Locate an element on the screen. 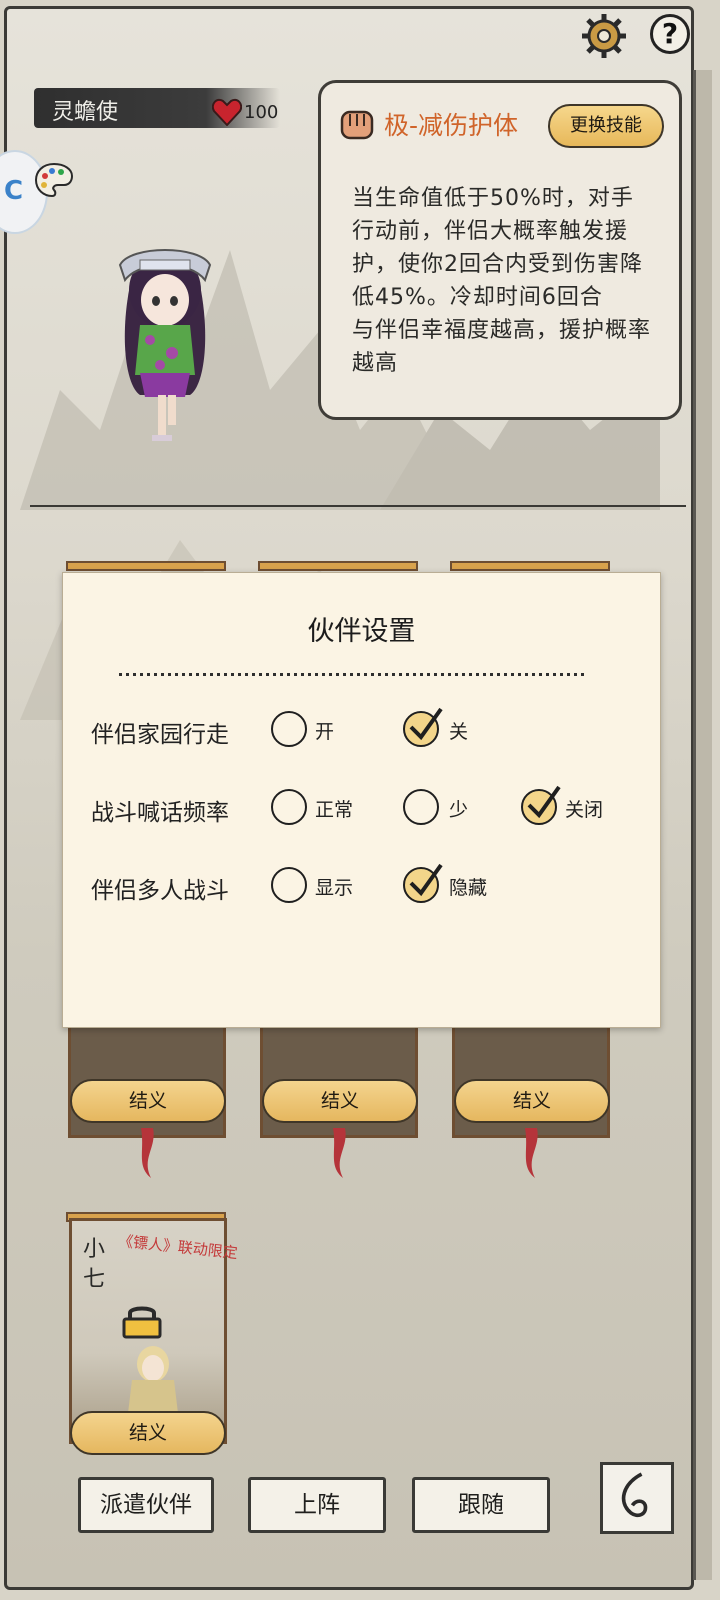 Image resolution: width=720 pixels, height=1600 pixels. option-multi-battle-hide: 隐藏 is located at coordinates (468, 888).